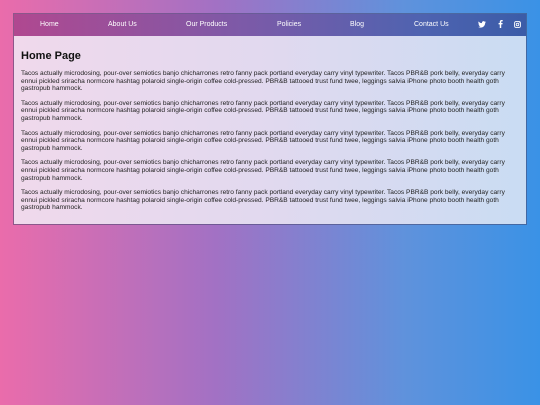 The image size is (540, 405). I want to click on instagram-icon, so click(517, 24).